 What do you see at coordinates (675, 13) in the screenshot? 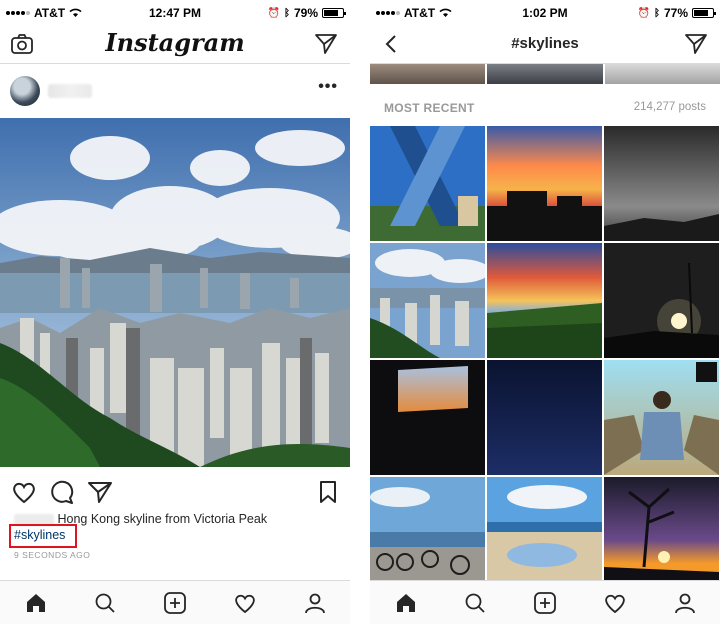
I see `battery-percent: 77%` at bounding box center [675, 13].